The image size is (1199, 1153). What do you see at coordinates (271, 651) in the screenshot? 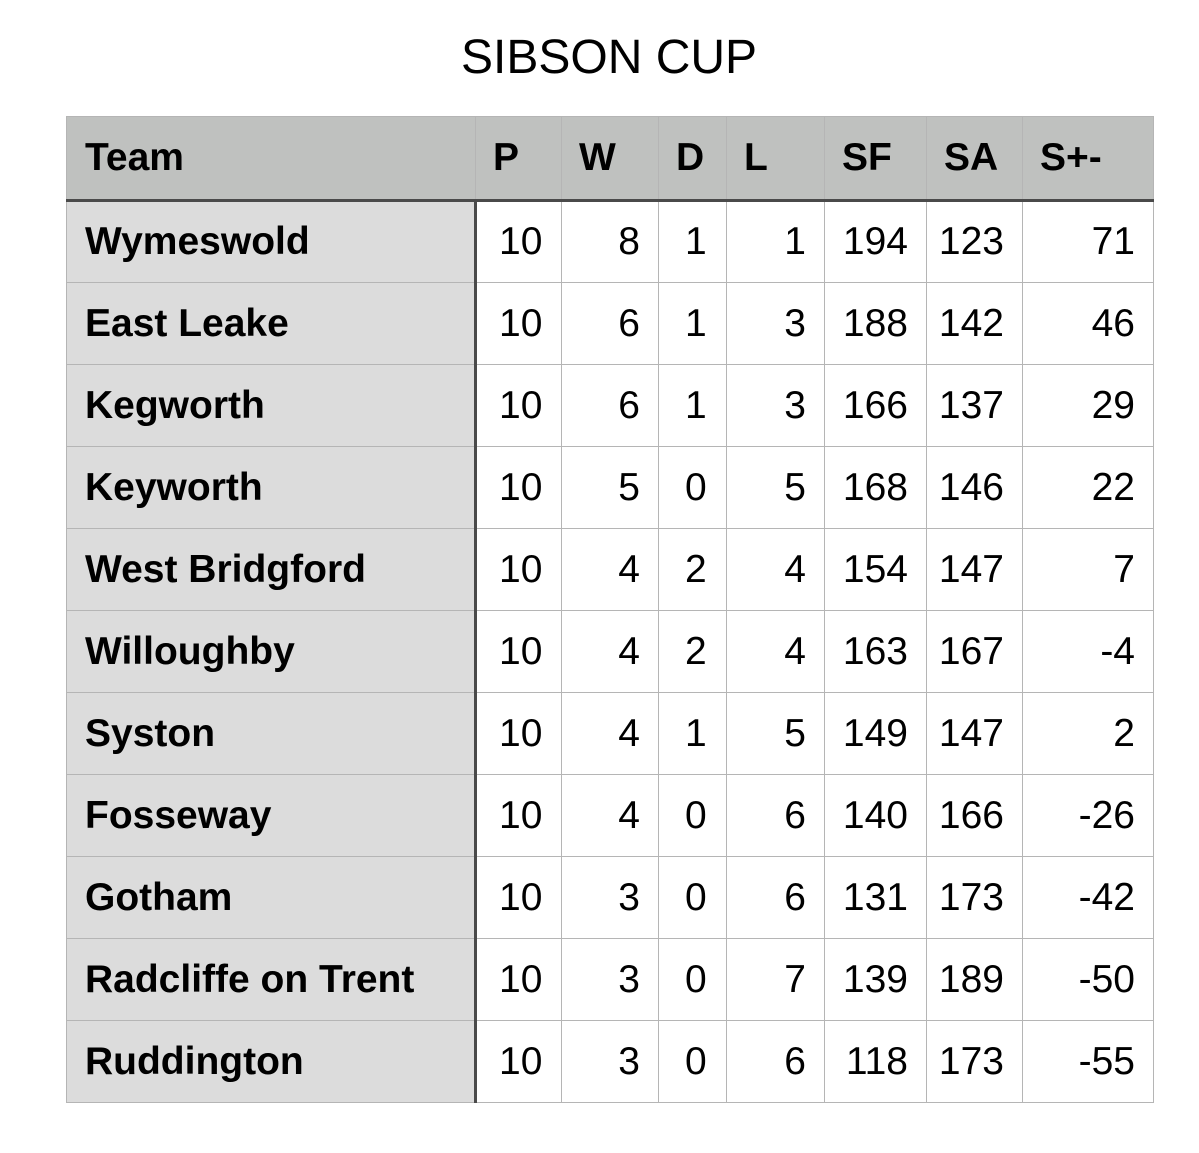
I see `team-name-cell: Willoughby` at bounding box center [271, 651].